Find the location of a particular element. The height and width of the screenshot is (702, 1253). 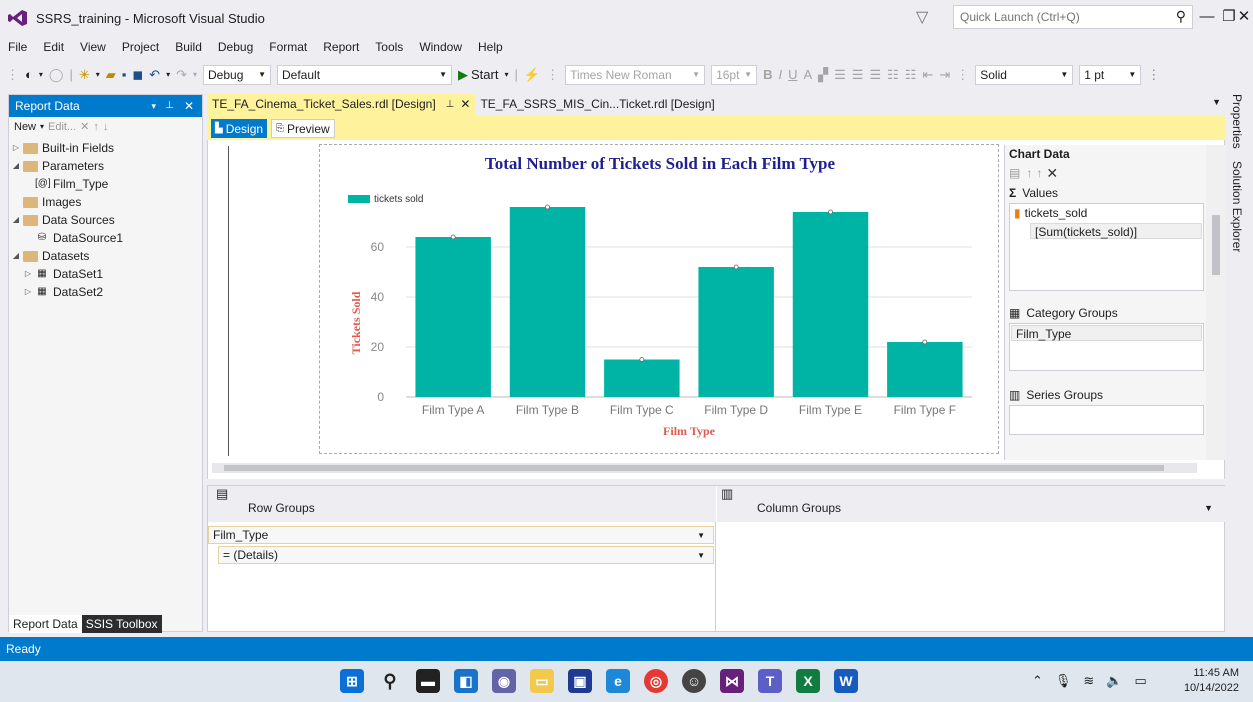

wifi-icon: ≋ is located at coordinates (1088, 681).